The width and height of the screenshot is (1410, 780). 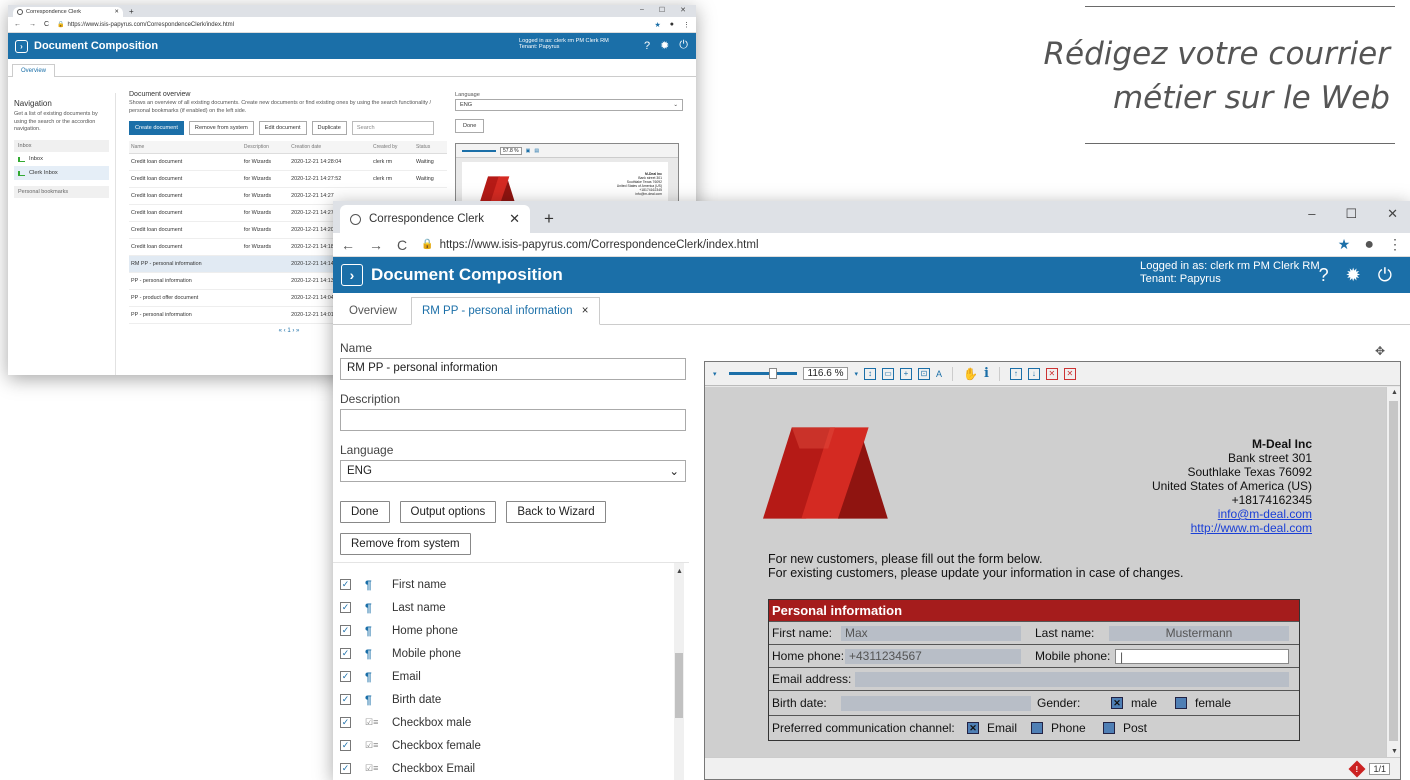 I want to click on back-to-wizard-button: Back to Wizard, so click(x=556, y=512).